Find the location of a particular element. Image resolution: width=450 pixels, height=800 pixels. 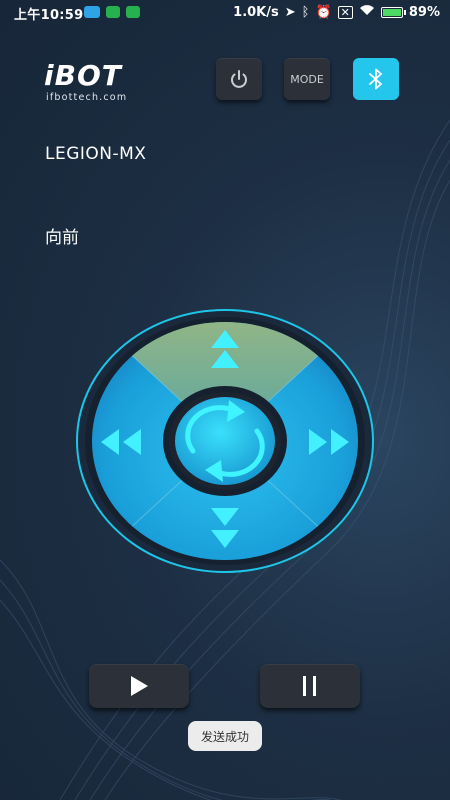

status-time: 上午10:59 is located at coordinates (49, 15).